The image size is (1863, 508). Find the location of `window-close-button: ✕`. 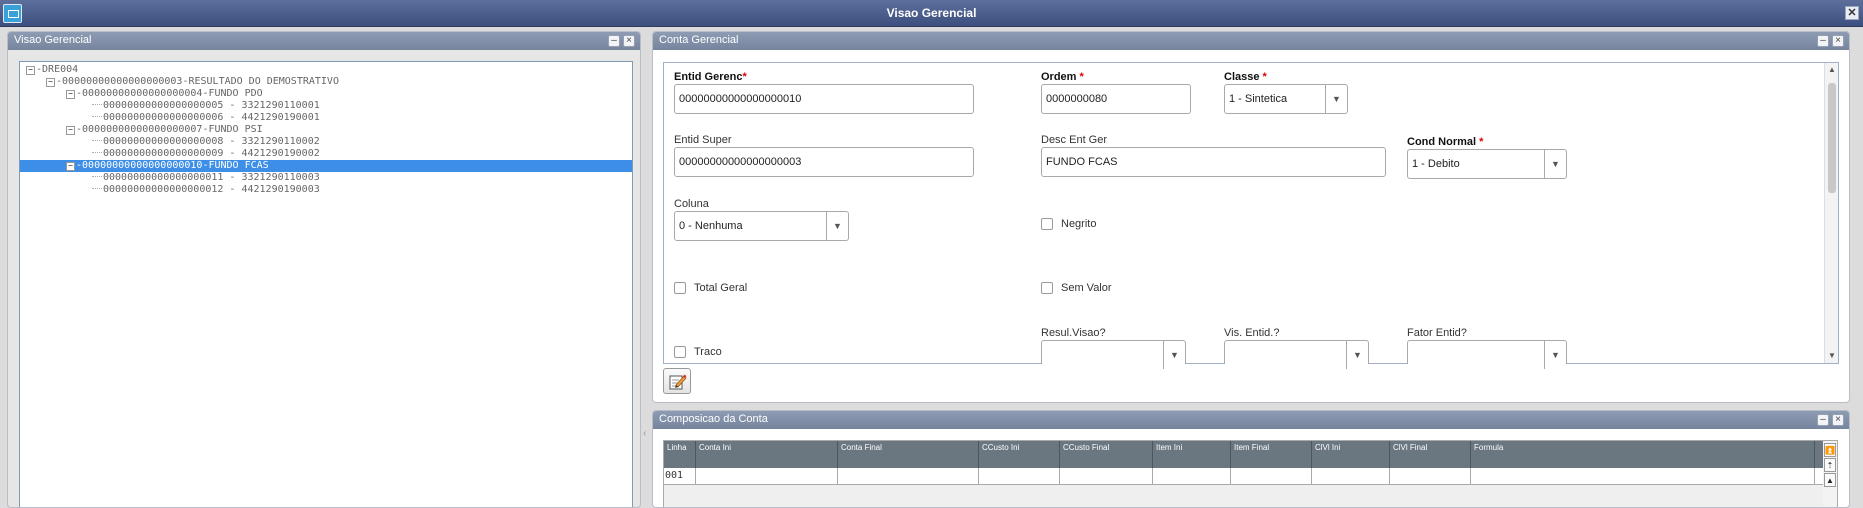

window-close-button: ✕ is located at coordinates (1852, 13).